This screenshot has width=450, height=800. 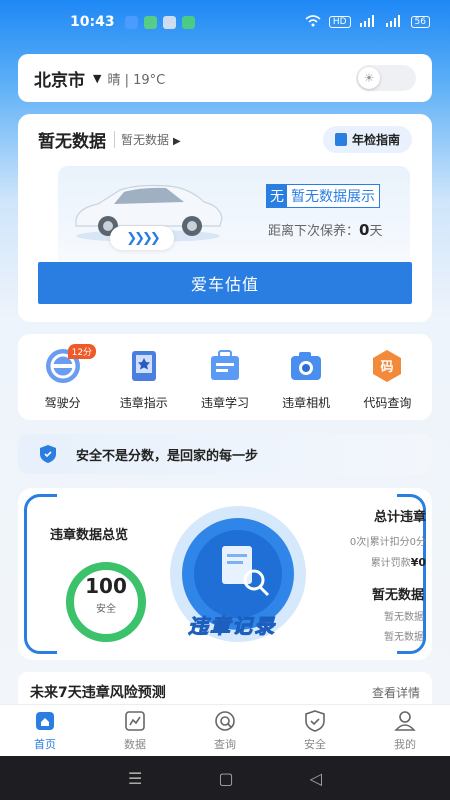 What do you see at coordinates (45, 720) in the screenshot?
I see `home-icon` at bounding box center [45, 720].